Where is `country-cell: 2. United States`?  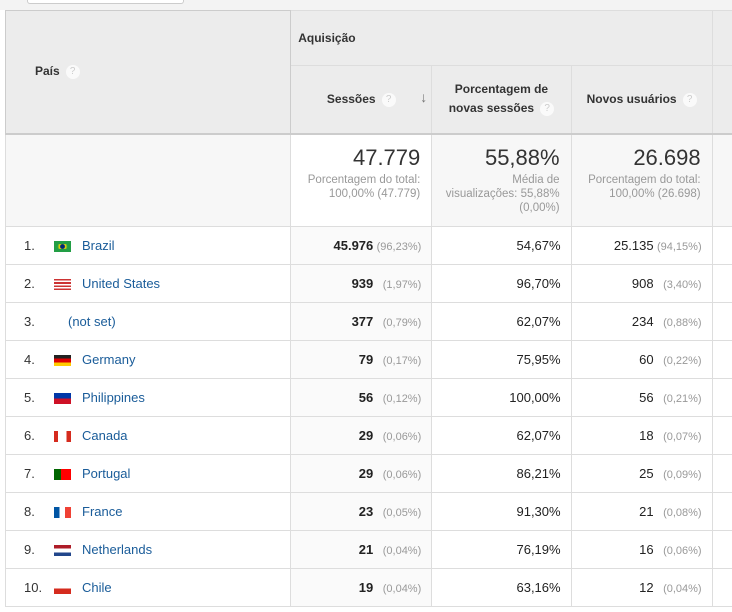
country-cell: 2. United States is located at coordinates (148, 283).